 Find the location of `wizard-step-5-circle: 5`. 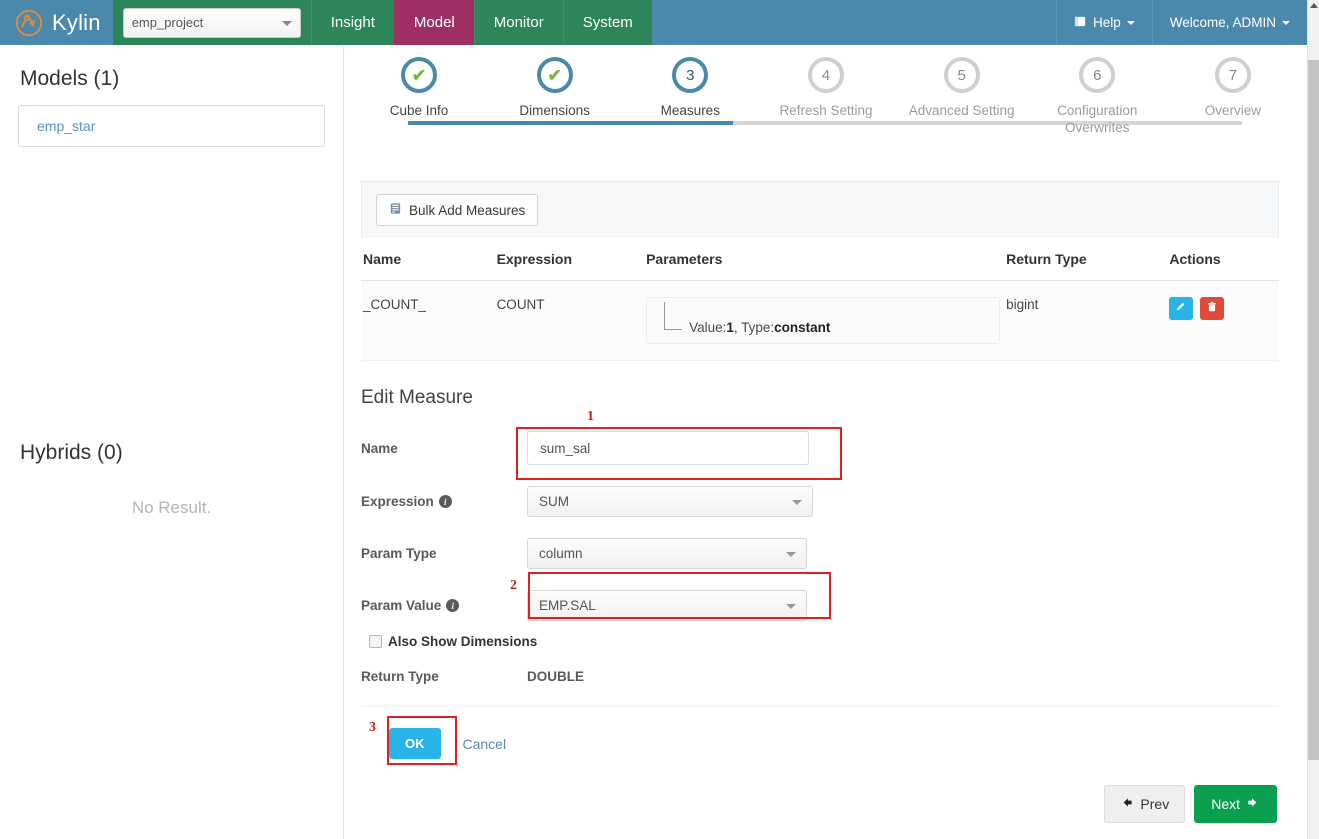

wizard-step-5-circle: 5 is located at coordinates (961, 75).